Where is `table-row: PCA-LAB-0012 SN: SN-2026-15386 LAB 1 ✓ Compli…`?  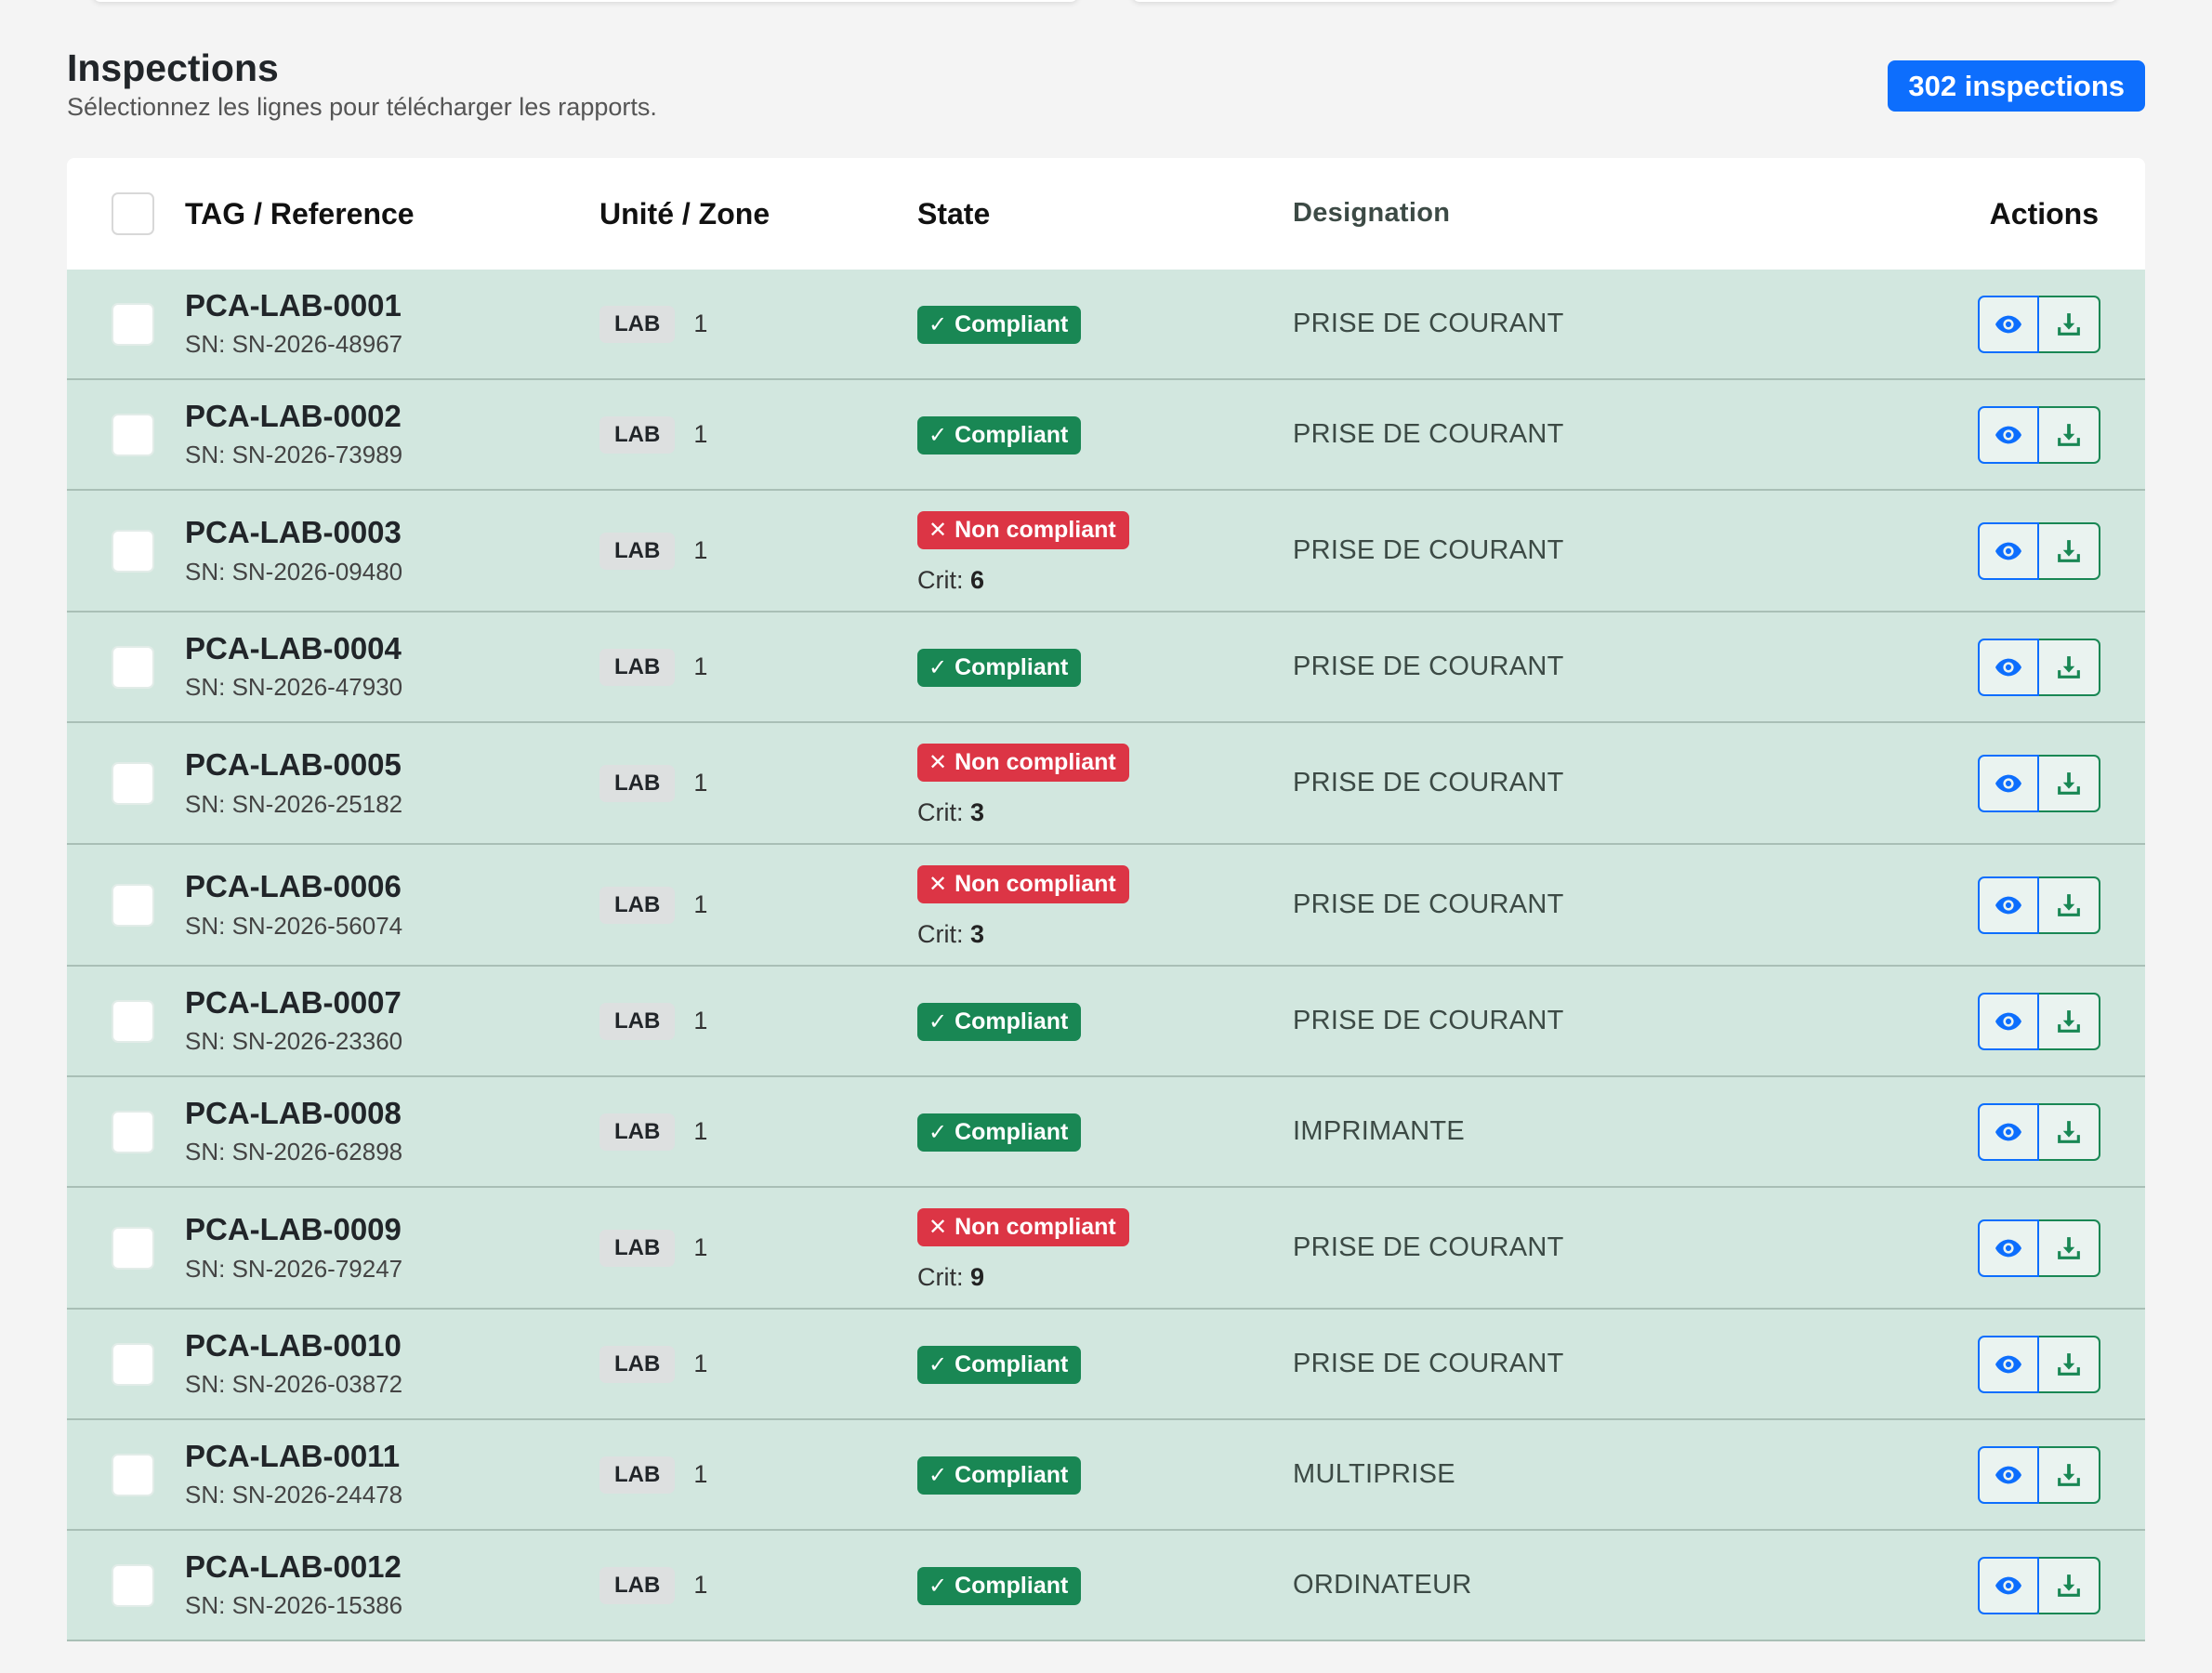 table-row: PCA-LAB-0012 SN: SN-2026-15386 LAB 1 ✓ Compli… is located at coordinates (1106, 1586).